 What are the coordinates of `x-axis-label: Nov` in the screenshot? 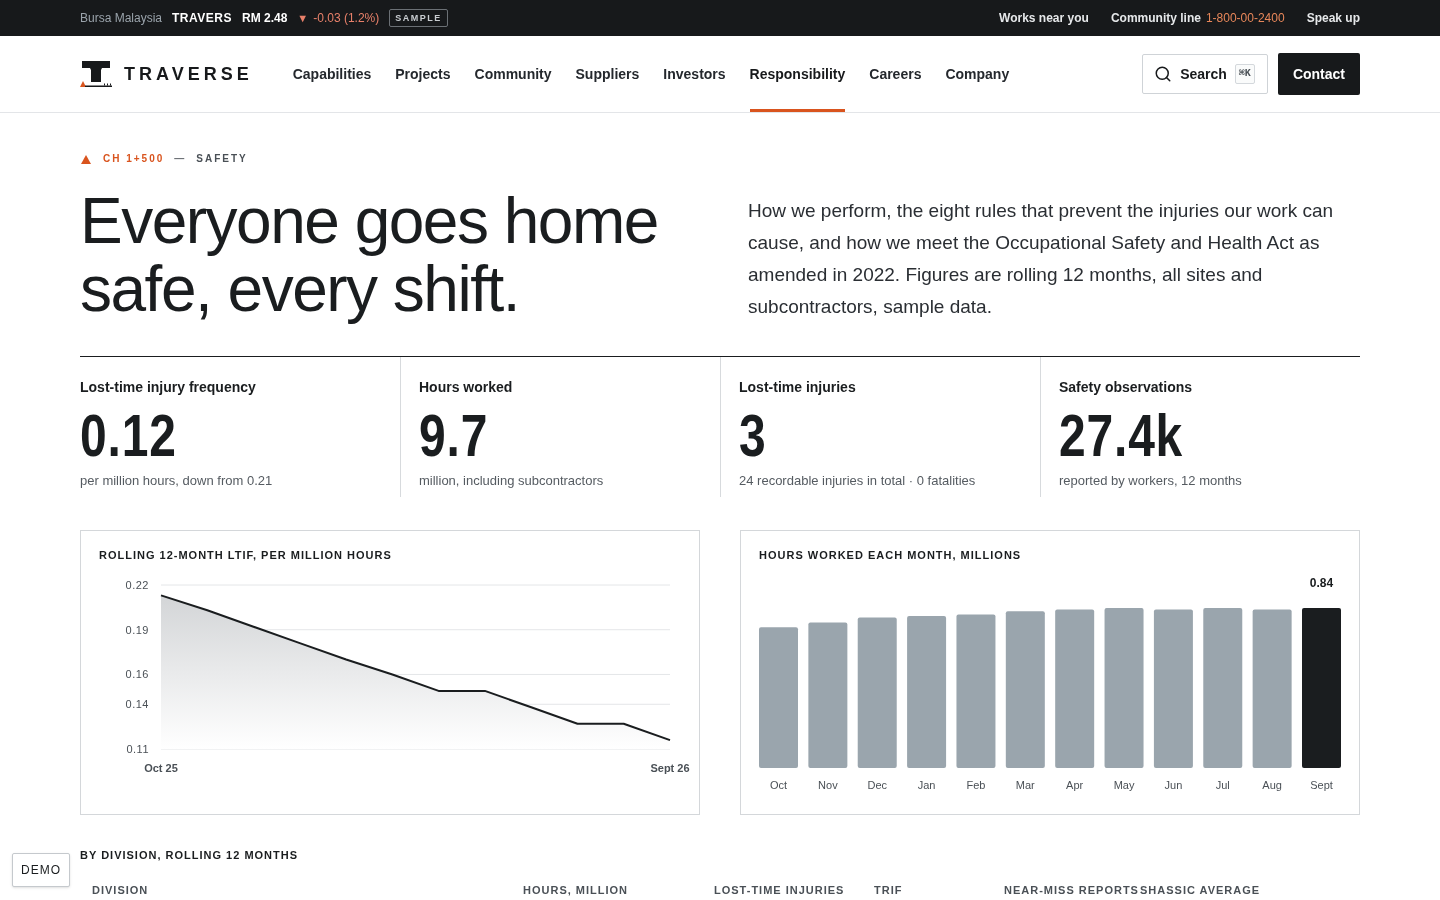 It's located at (828, 785).